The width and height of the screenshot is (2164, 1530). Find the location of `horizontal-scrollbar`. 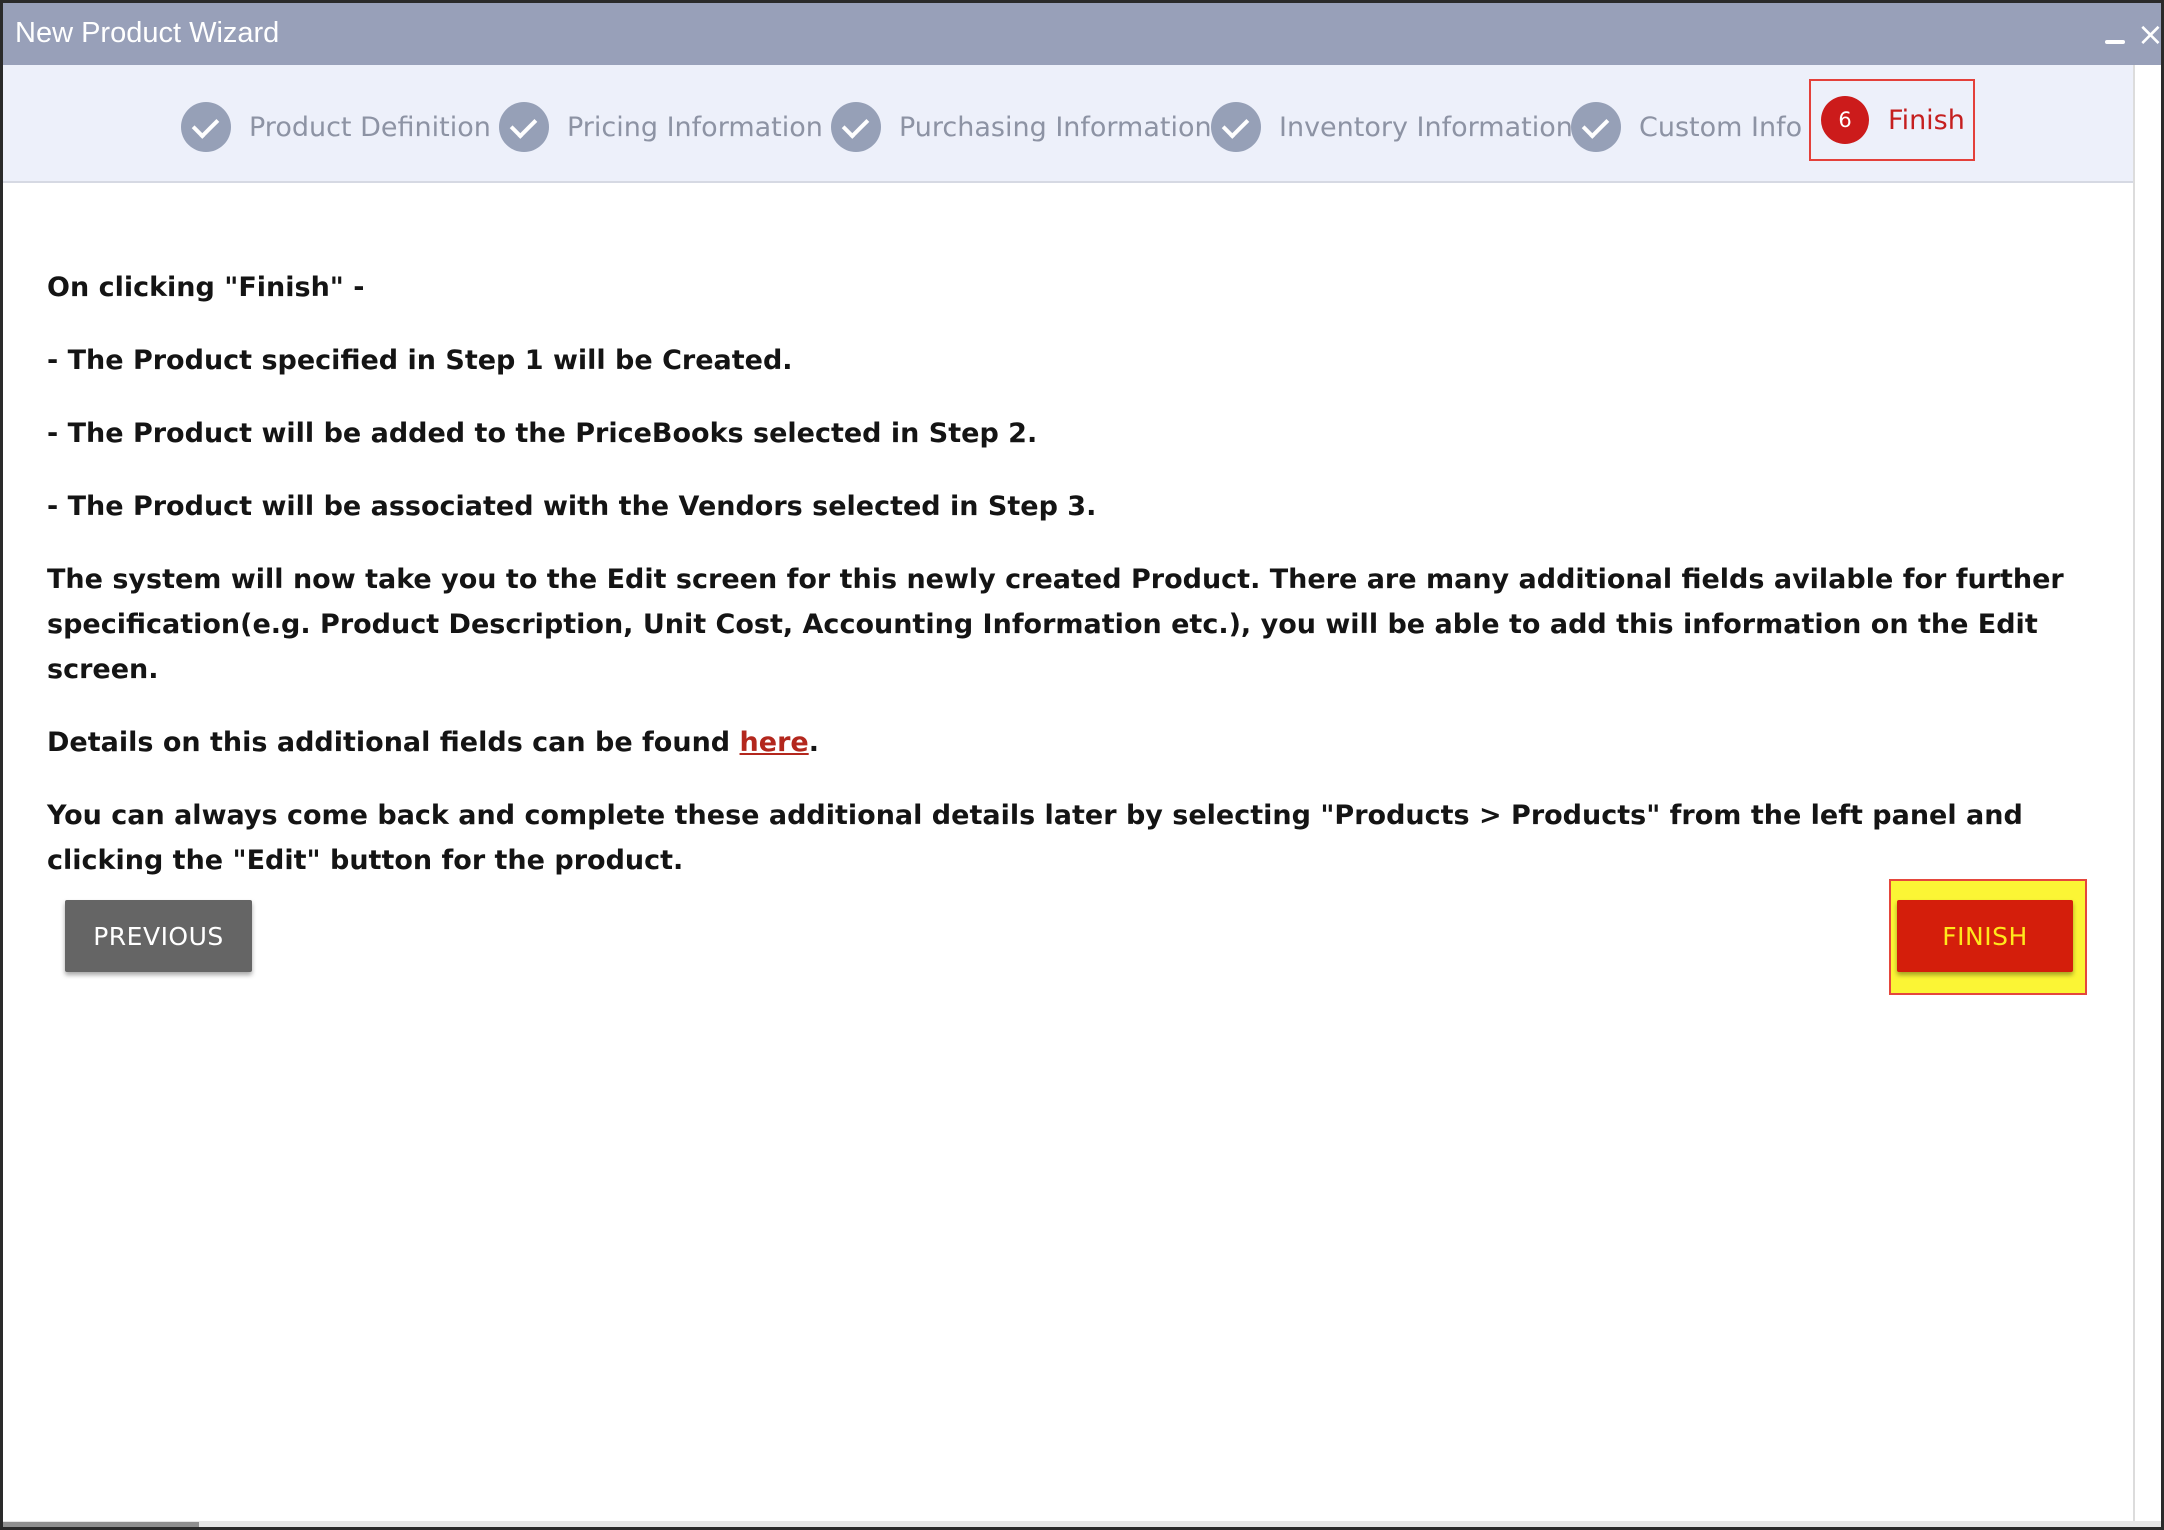

horizontal-scrollbar is located at coordinates (1082, 1524).